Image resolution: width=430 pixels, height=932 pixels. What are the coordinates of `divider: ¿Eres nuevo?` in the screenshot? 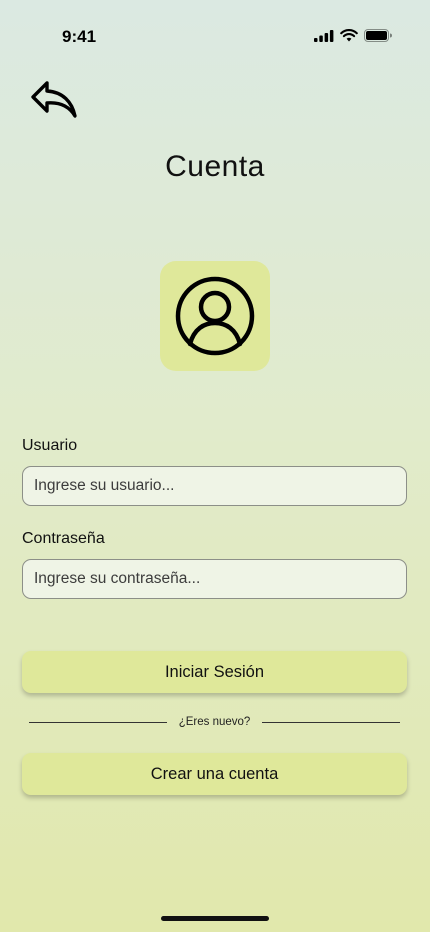 It's located at (215, 722).